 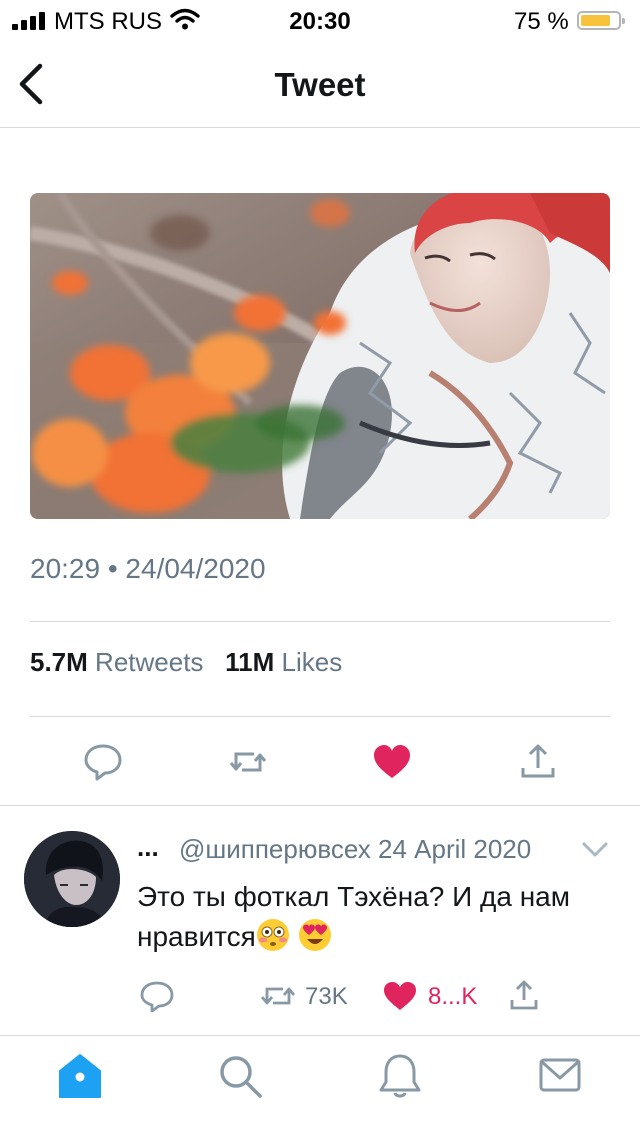 What do you see at coordinates (595, 849) in the screenshot?
I see `chevron-down-icon` at bounding box center [595, 849].